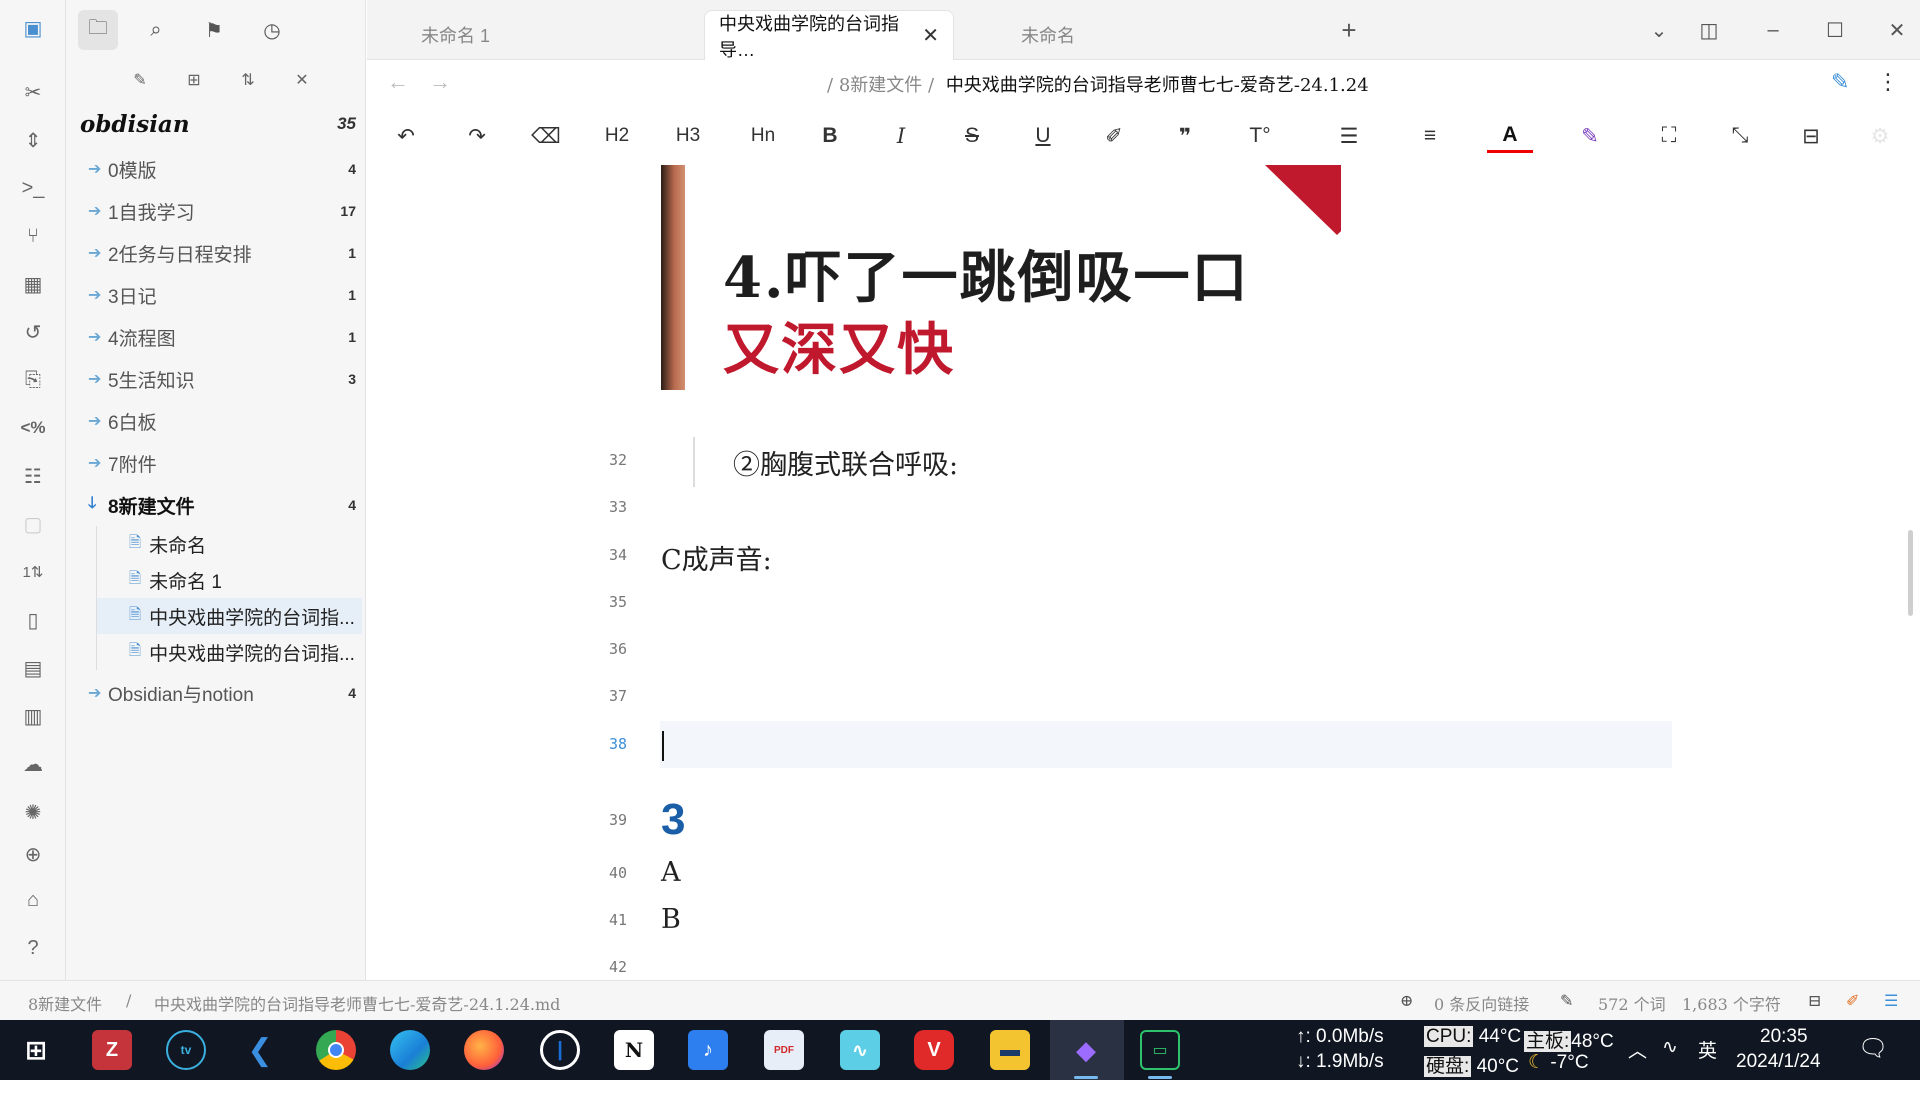 The image size is (1920, 1111). What do you see at coordinates (33, 380) in the screenshot?
I see `file-search-icon: ⎘` at bounding box center [33, 380].